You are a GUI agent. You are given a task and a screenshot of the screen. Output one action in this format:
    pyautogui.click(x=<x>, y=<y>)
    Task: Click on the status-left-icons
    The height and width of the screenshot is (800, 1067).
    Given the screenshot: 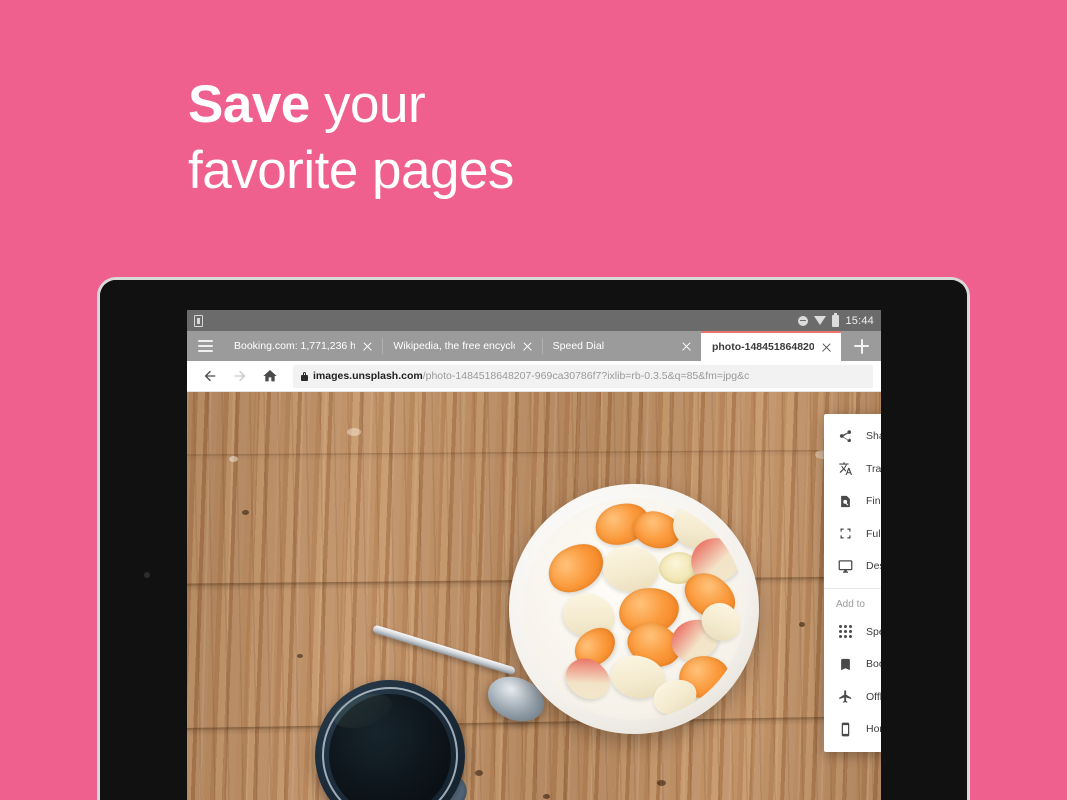 What is the action you would take?
    pyautogui.click(x=198, y=320)
    